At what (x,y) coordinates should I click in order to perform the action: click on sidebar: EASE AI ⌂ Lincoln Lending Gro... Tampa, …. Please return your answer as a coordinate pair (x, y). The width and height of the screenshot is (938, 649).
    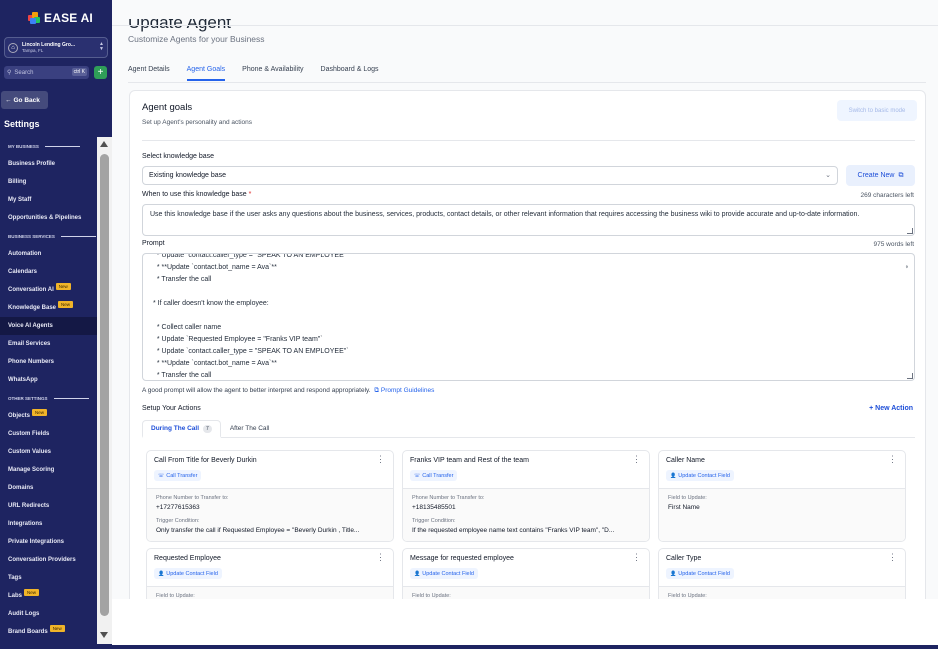
    Looking at the image, I should click on (56, 324).